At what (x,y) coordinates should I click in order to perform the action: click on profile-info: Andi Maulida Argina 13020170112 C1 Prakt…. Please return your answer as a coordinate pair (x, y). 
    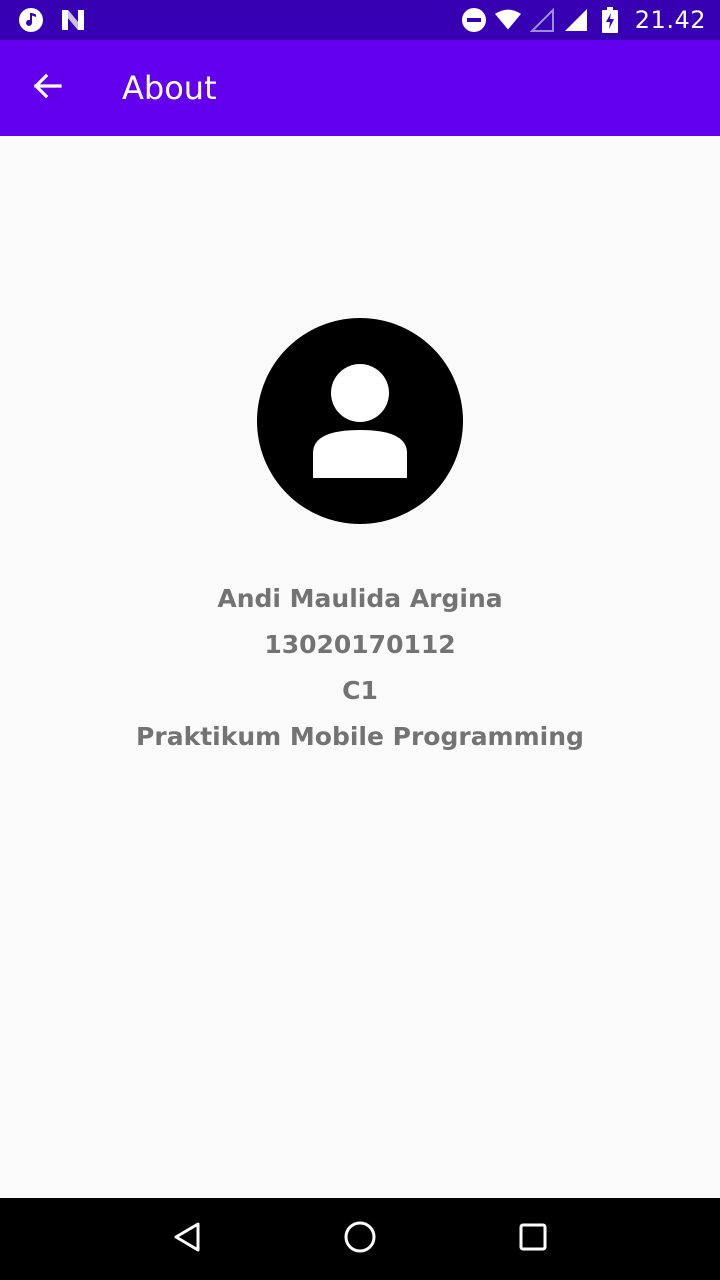
    Looking at the image, I should click on (360, 668).